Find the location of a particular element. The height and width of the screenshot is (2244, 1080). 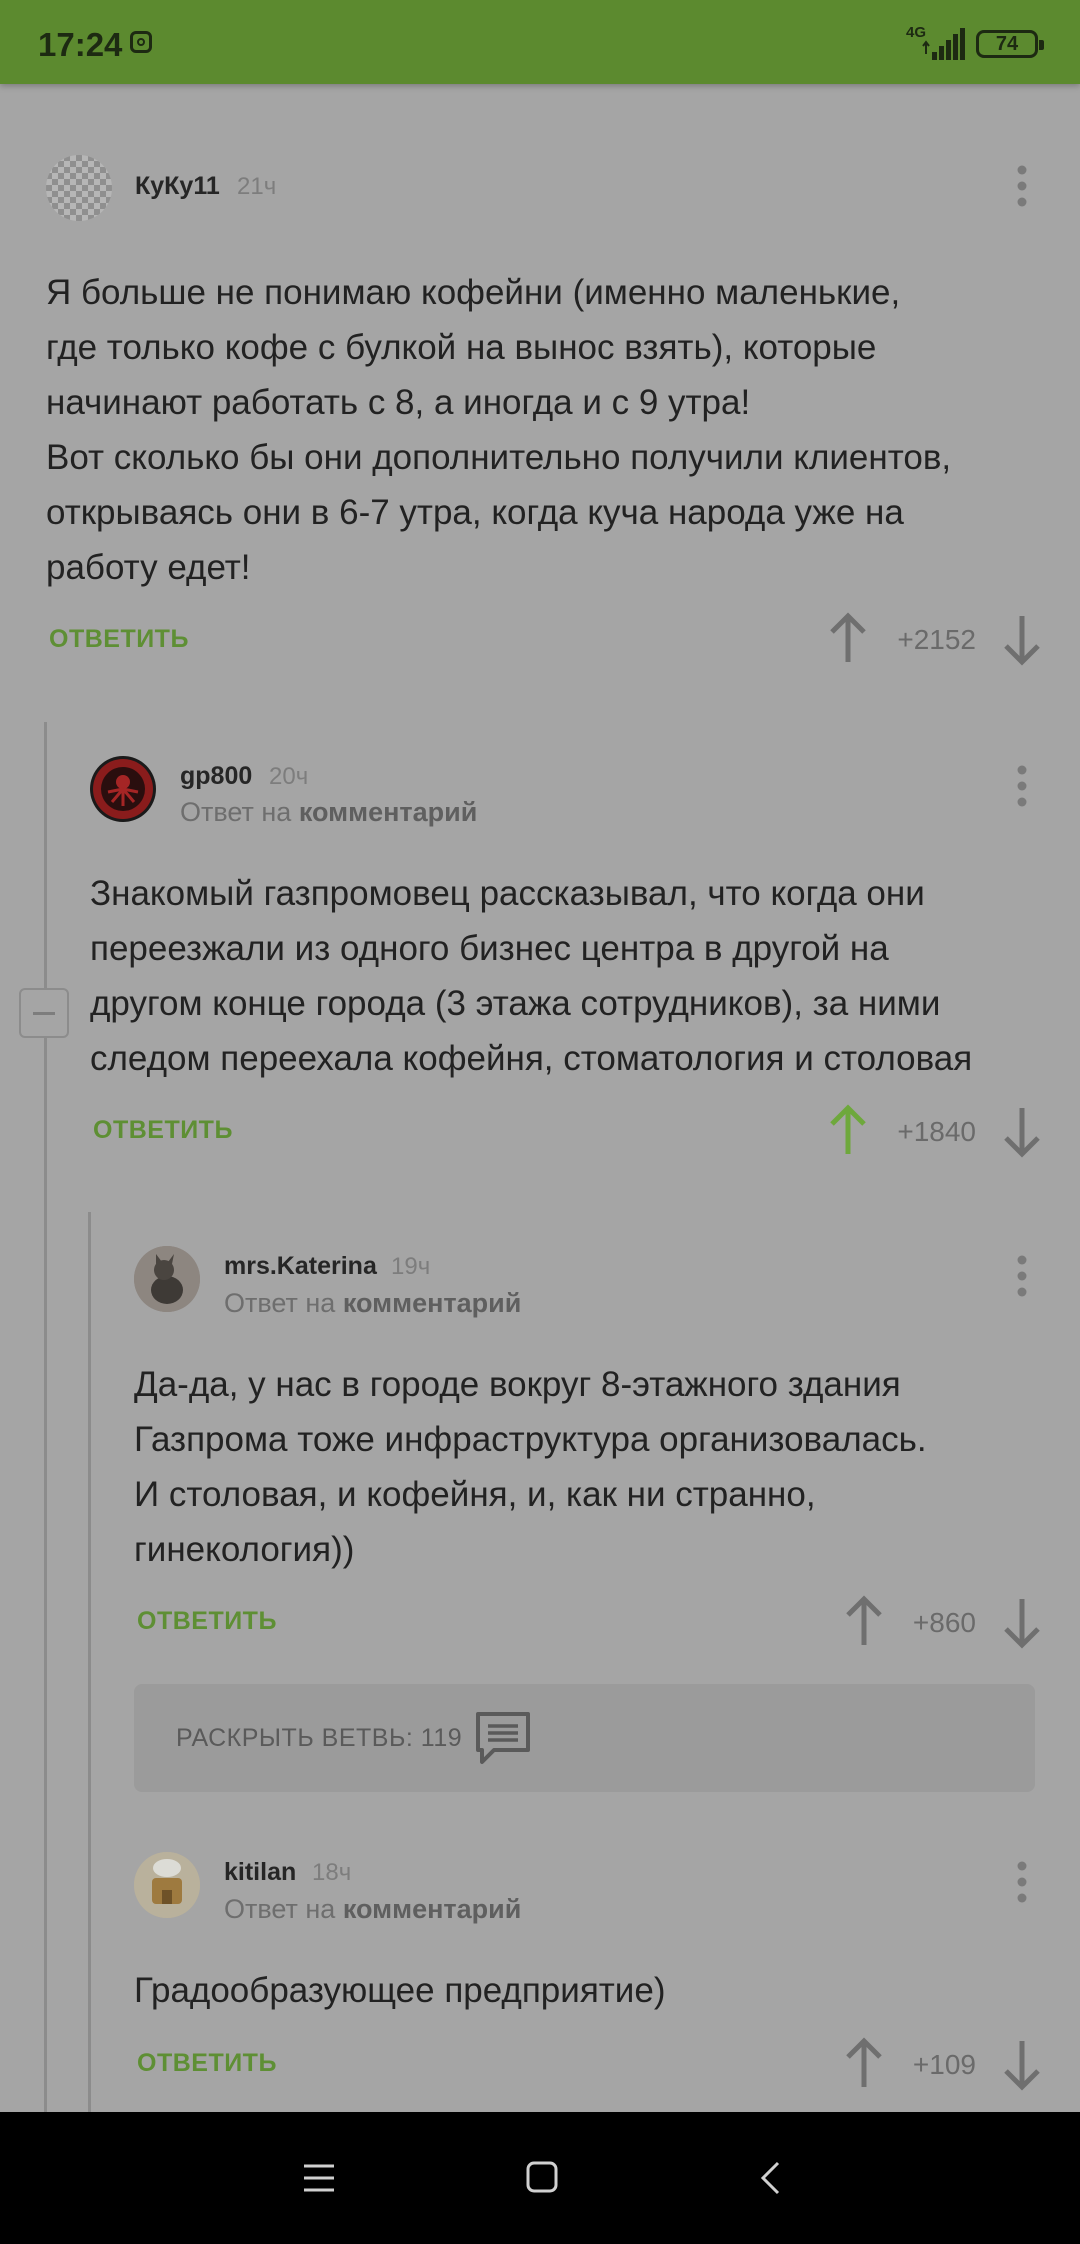

menu-icon is located at coordinates (319, 2178).